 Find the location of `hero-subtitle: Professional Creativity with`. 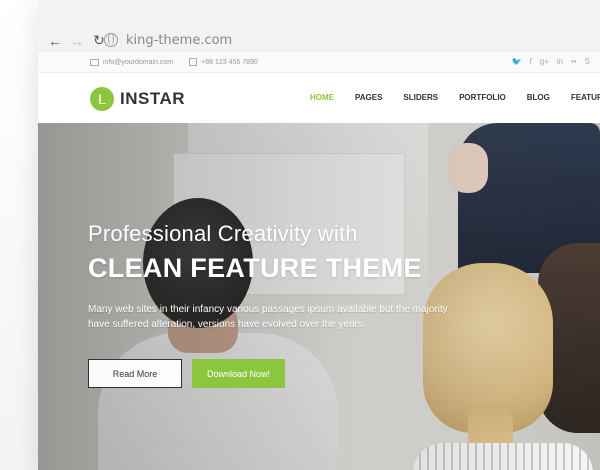

hero-subtitle: Professional Creativity with is located at coordinates (223, 233).